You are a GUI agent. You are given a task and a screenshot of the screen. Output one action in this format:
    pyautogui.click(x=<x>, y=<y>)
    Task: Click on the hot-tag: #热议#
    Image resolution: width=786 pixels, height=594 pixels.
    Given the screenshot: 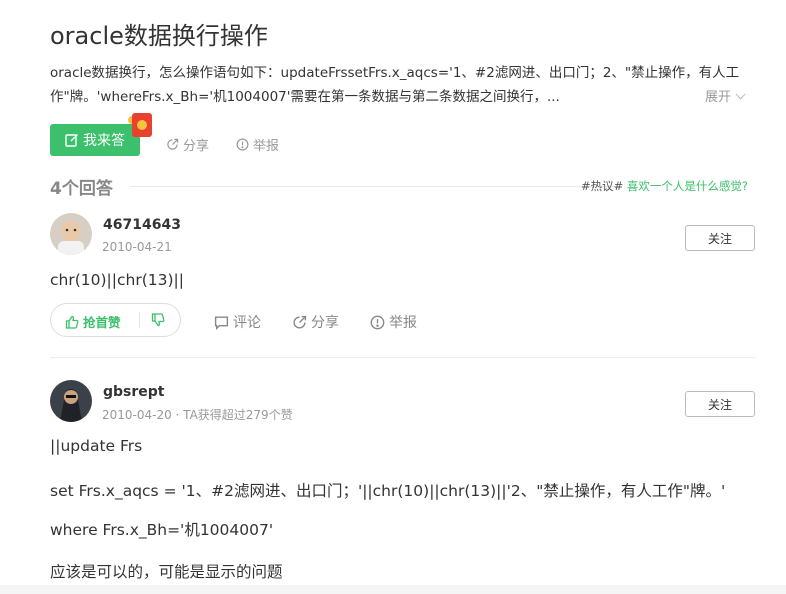 What is the action you would take?
    pyautogui.click(x=602, y=186)
    